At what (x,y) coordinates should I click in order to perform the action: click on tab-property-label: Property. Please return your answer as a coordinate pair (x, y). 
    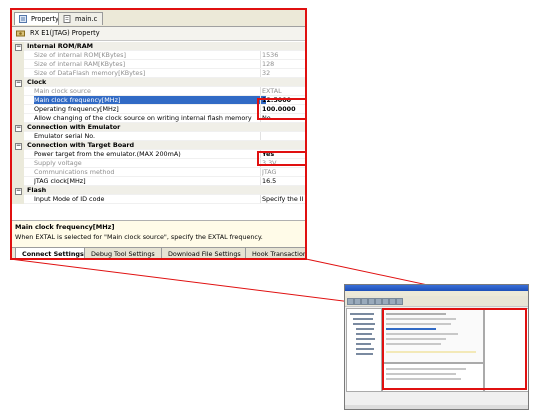
    Looking at the image, I should click on (45, 19).